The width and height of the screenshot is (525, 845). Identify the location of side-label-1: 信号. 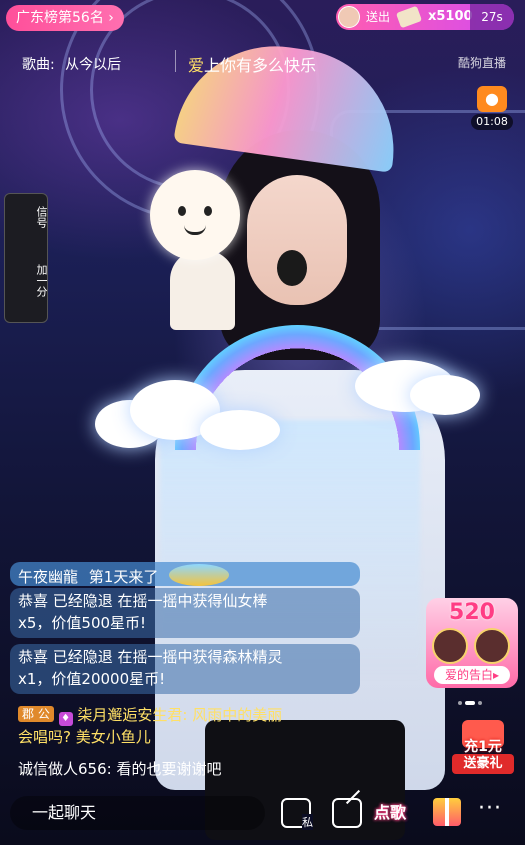
(41, 217).